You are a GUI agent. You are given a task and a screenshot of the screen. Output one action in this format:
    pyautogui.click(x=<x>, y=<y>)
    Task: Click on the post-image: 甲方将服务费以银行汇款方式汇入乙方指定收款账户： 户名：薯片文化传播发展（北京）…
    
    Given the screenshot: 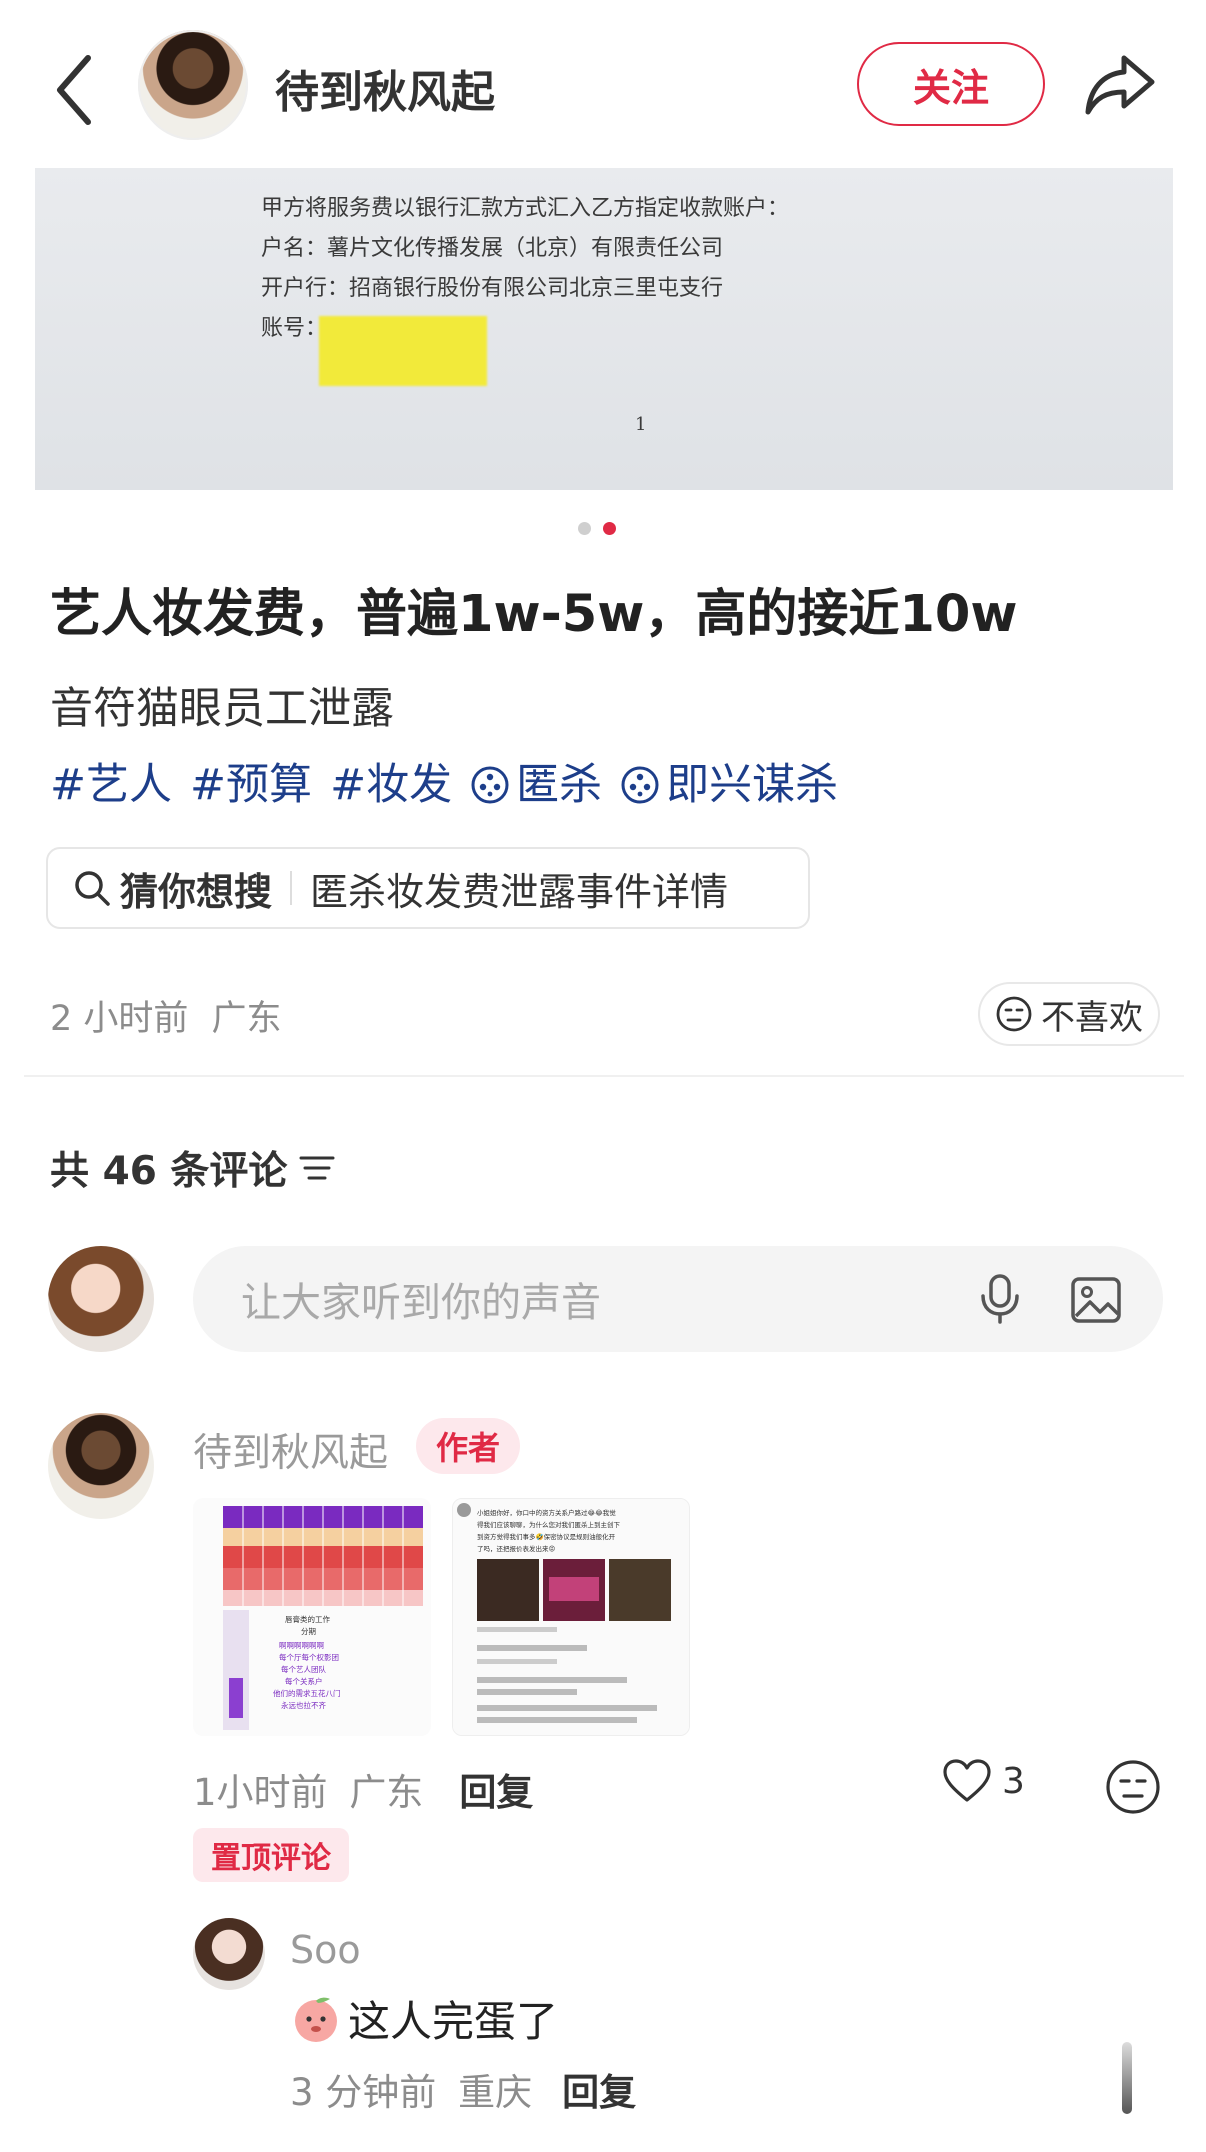 What is the action you would take?
    pyautogui.click(x=604, y=329)
    